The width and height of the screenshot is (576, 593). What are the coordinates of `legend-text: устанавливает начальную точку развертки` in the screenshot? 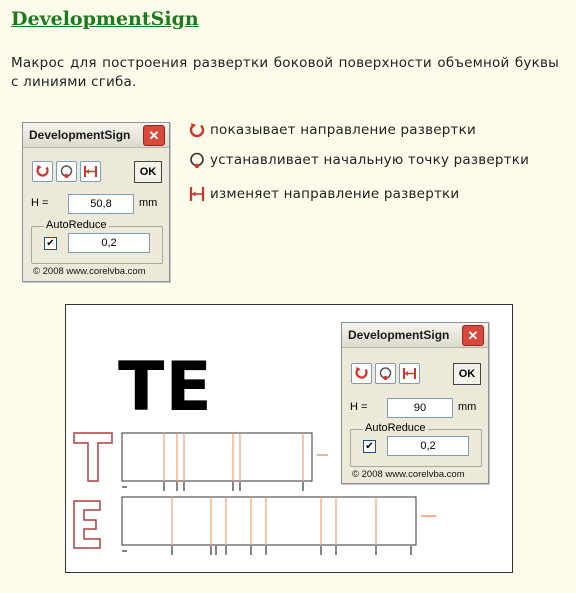 It's located at (370, 160).